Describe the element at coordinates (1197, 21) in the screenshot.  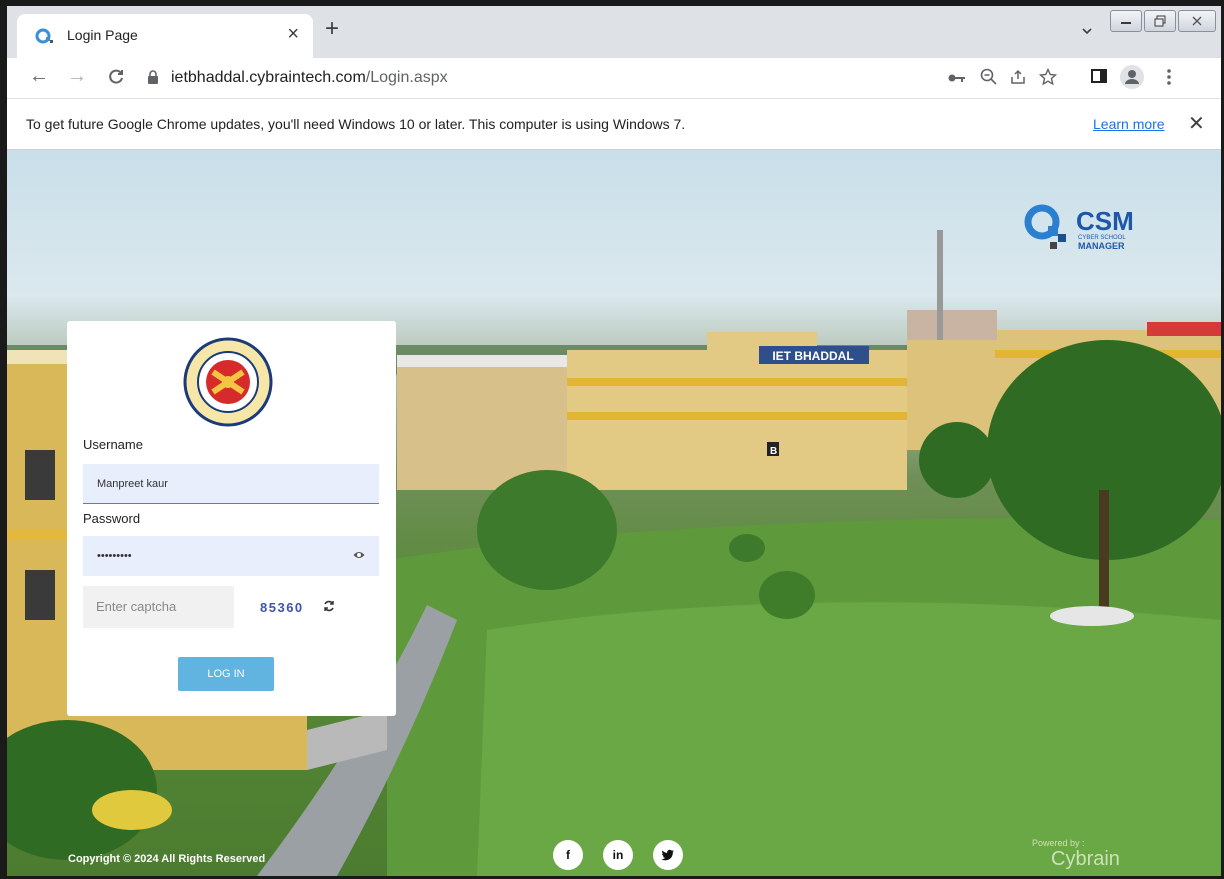
I see `window-close-icon` at that location.